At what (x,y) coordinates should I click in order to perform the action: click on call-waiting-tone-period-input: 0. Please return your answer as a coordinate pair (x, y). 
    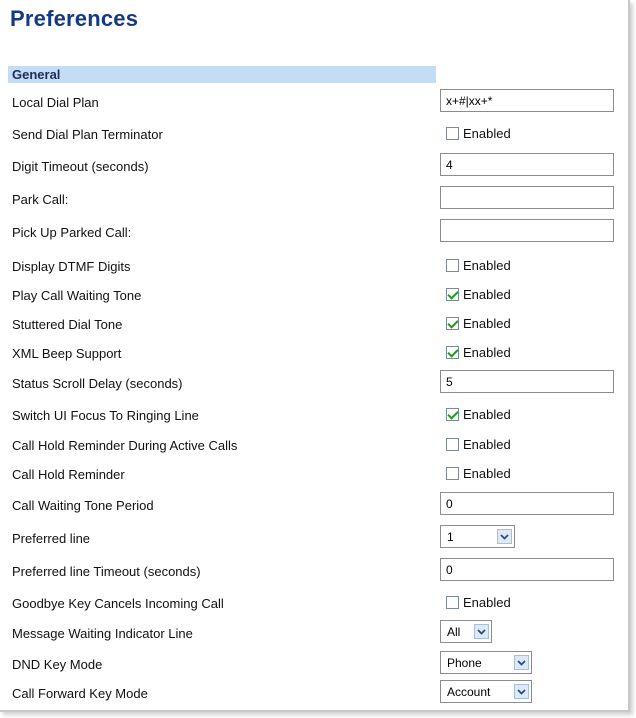
    Looking at the image, I should click on (527, 503).